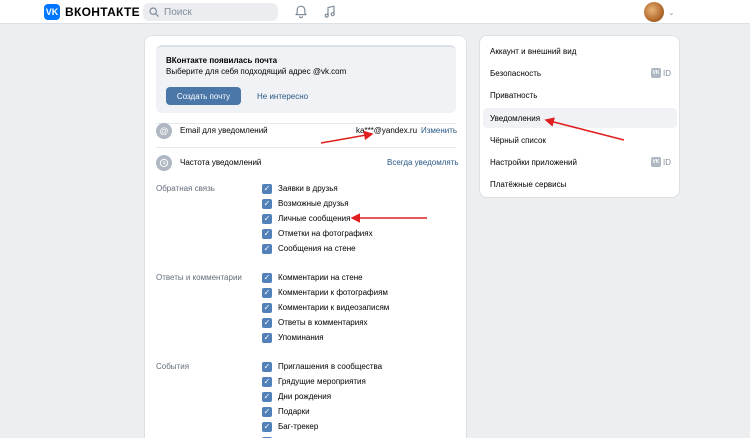  What do you see at coordinates (322, 381) in the screenshot?
I see `checkbox-label: Грядущие мероприятия` at bounding box center [322, 381].